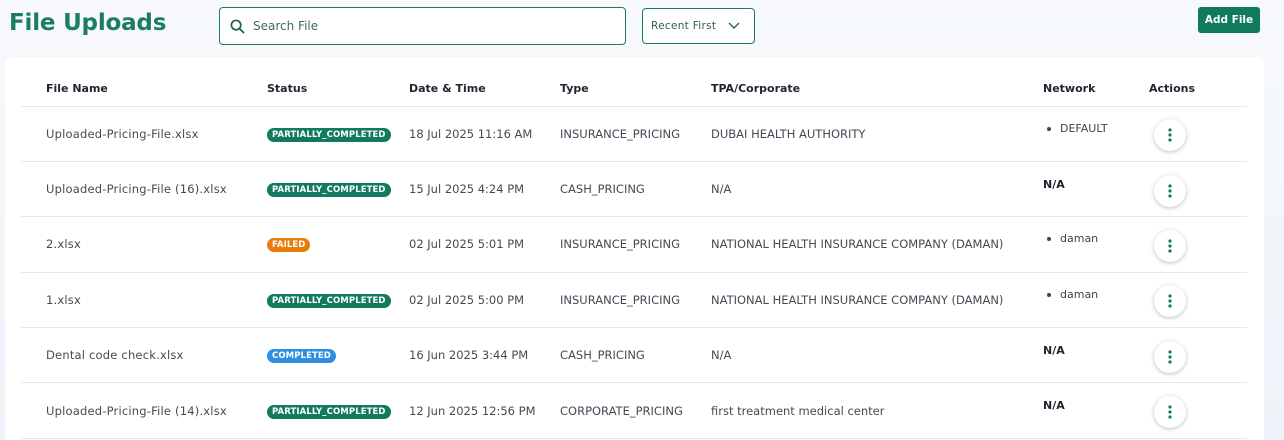 This screenshot has height=440, width=1284. What do you see at coordinates (877, 89) in the screenshot?
I see `column-header-tpa: TPA/Corporate` at bounding box center [877, 89].